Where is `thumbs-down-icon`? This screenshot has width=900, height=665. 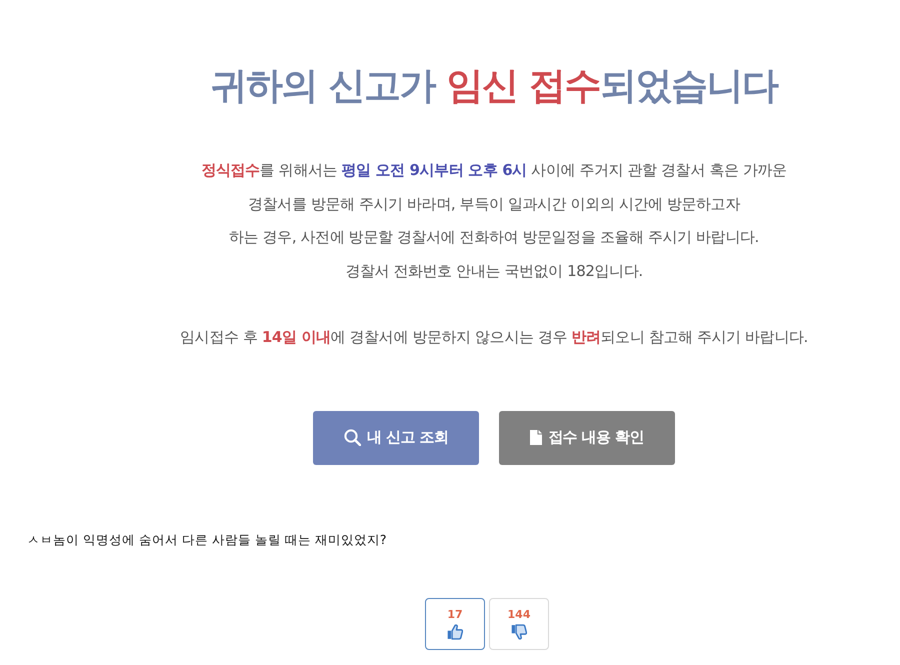
thumbs-down-icon is located at coordinates (519, 632).